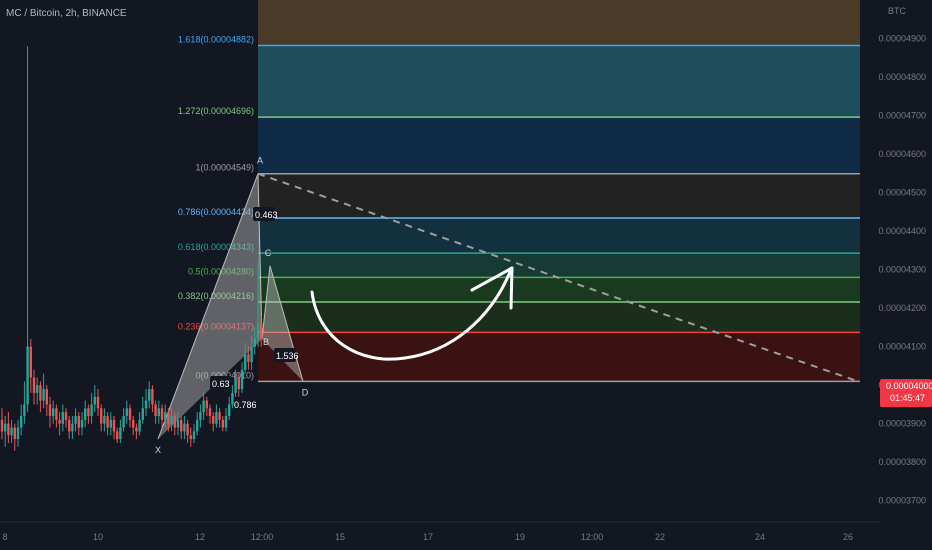 This screenshot has width=932, height=550. What do you see at coordinates (909, 386) in the screenshot?
I see `current-price-value: 0.00004000` at bounding box center [909, 386].